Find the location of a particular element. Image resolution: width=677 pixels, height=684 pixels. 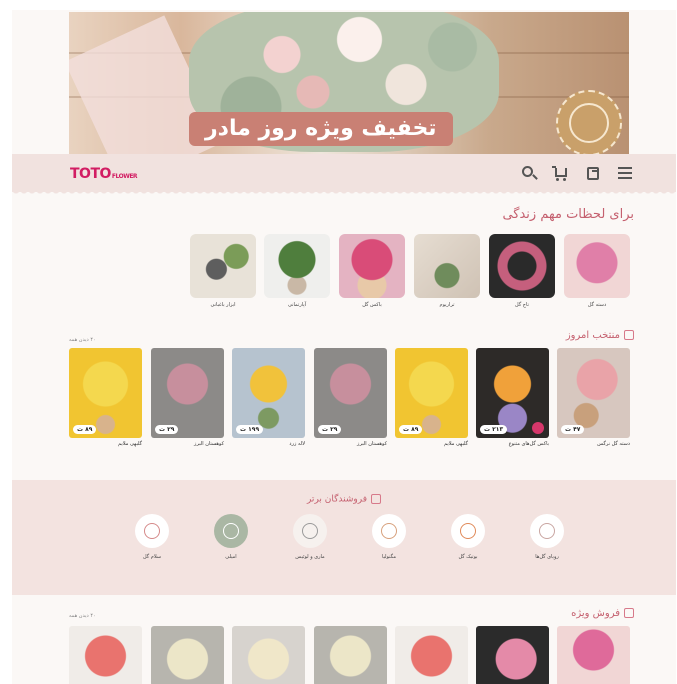

logo-sub: FLOWER is located at coordinates (124, 176).